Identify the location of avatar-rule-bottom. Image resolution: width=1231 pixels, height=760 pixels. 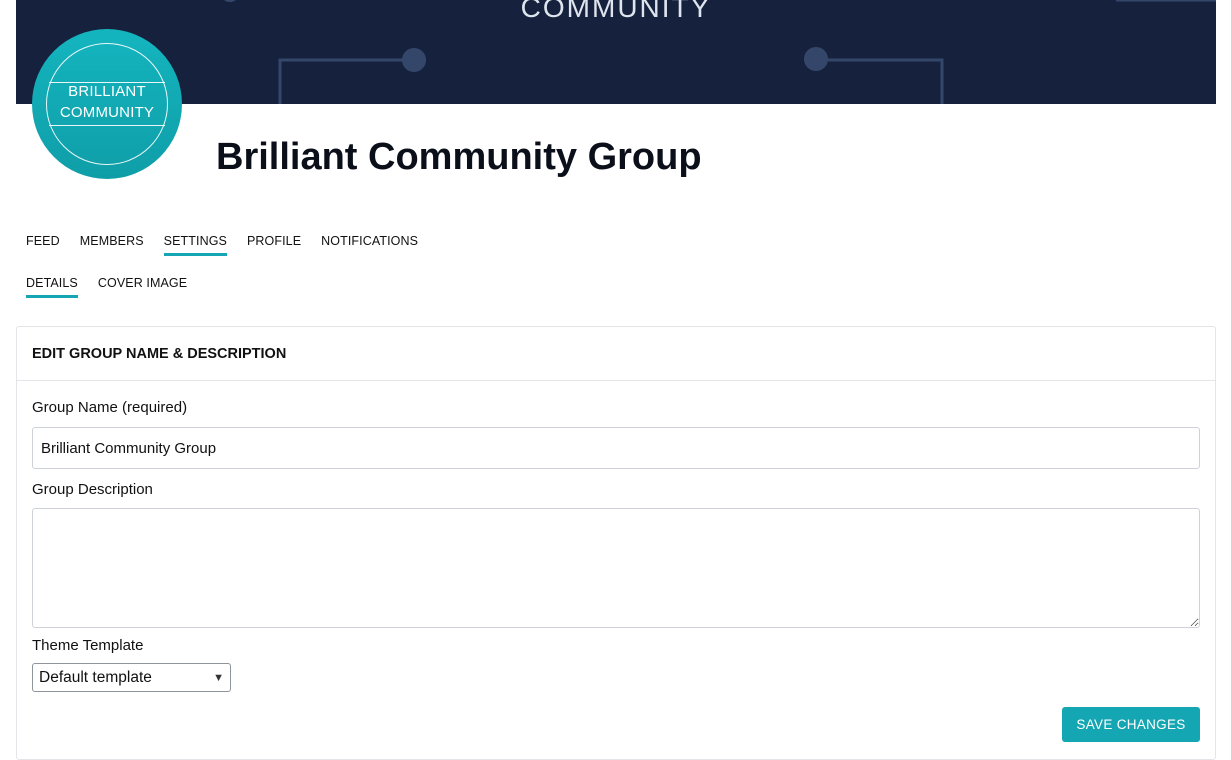
(107, 125).